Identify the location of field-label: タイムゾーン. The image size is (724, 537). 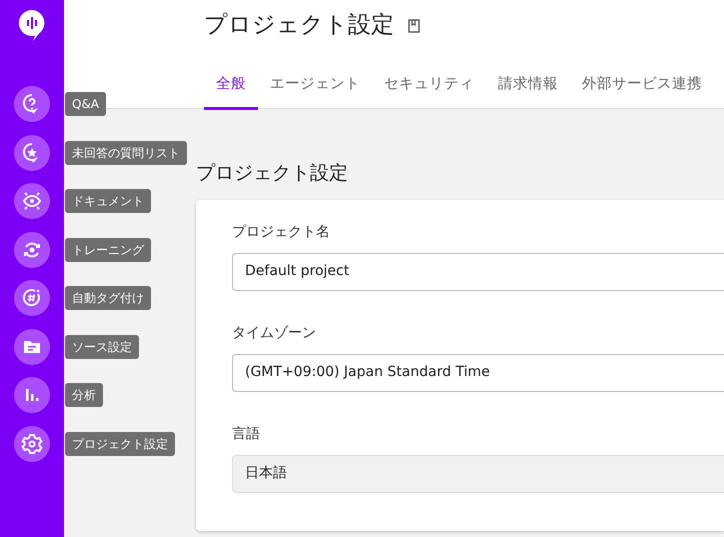
(274, 333).